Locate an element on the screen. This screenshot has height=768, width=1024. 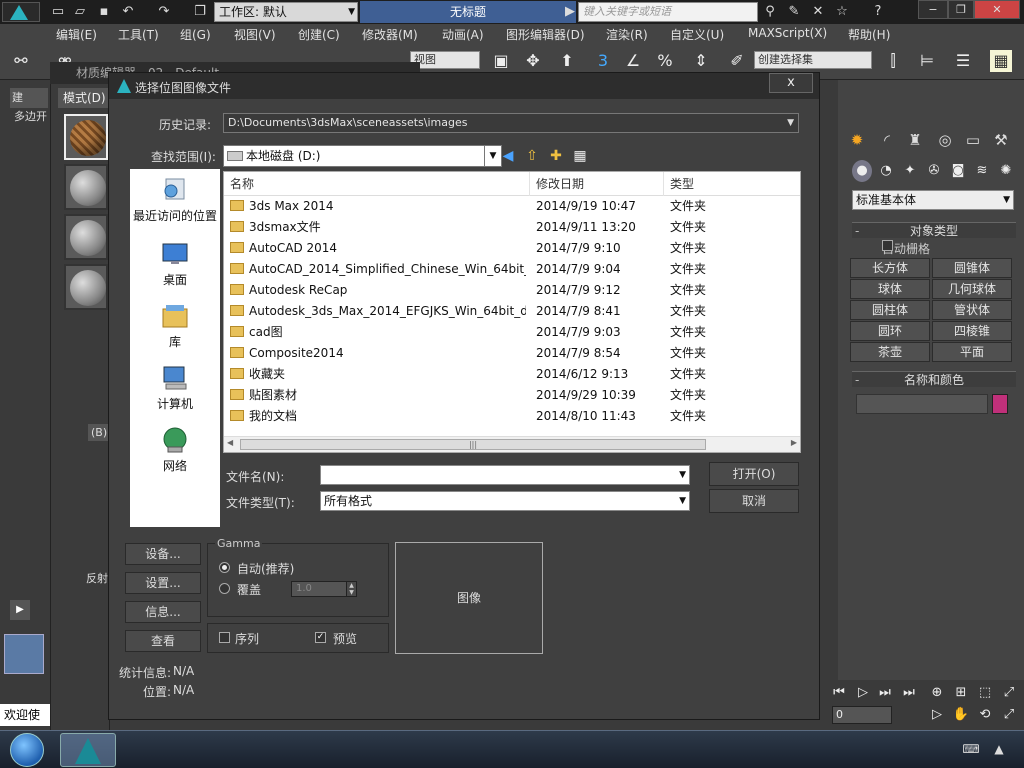
cylinder-button: 圆柱体 is located at coordinates (890, 310).